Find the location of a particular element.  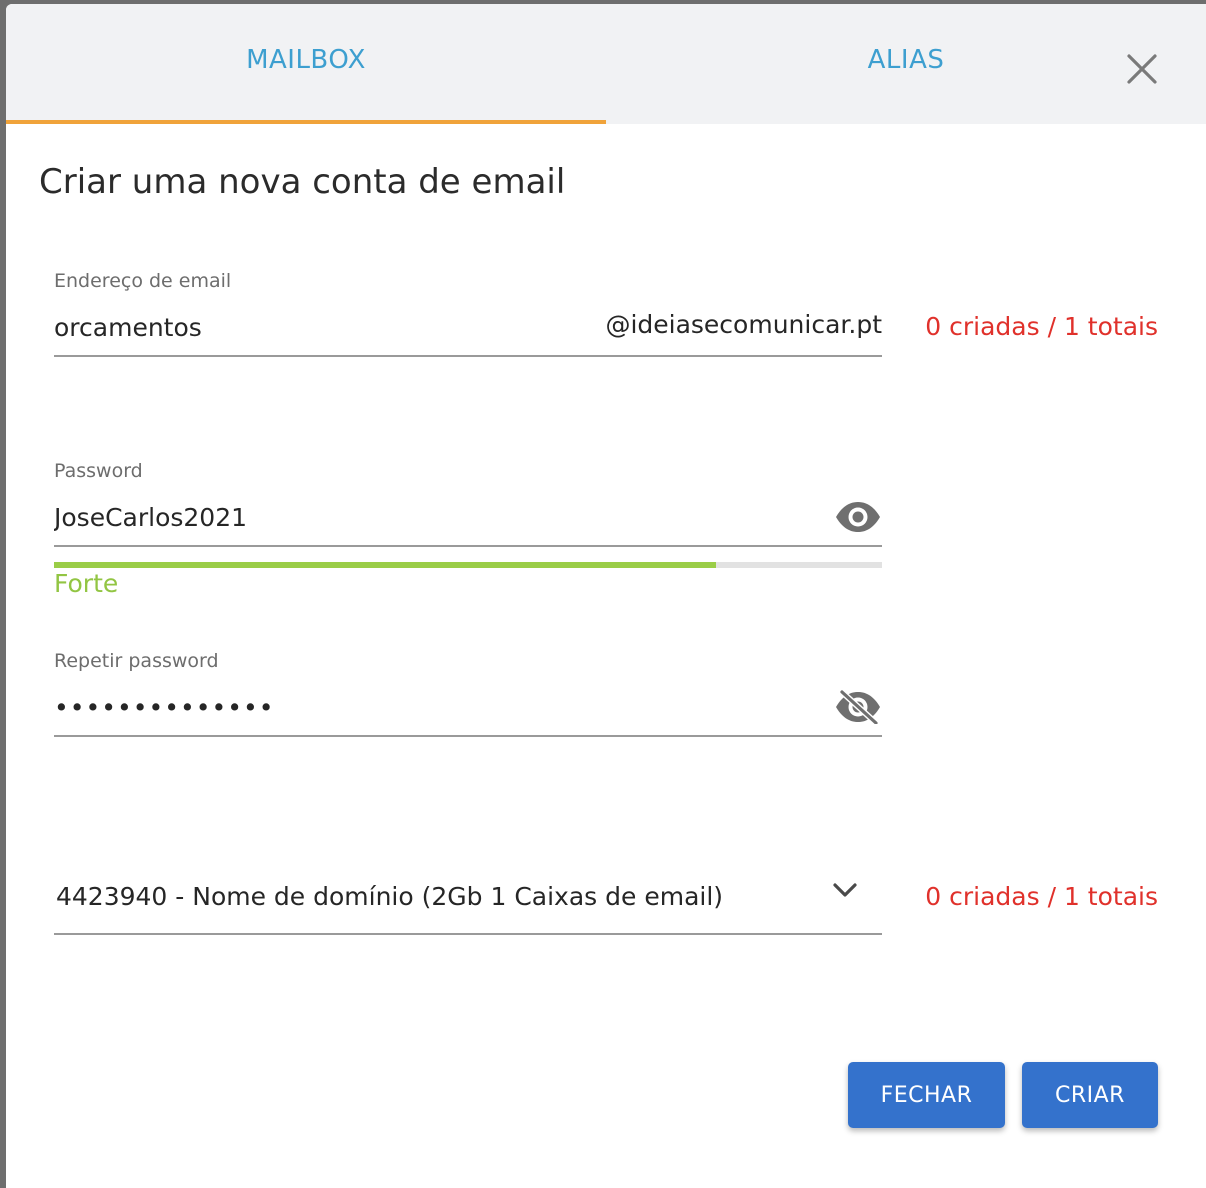

password-strength-label: Forte is located at coordinates (86, 583).